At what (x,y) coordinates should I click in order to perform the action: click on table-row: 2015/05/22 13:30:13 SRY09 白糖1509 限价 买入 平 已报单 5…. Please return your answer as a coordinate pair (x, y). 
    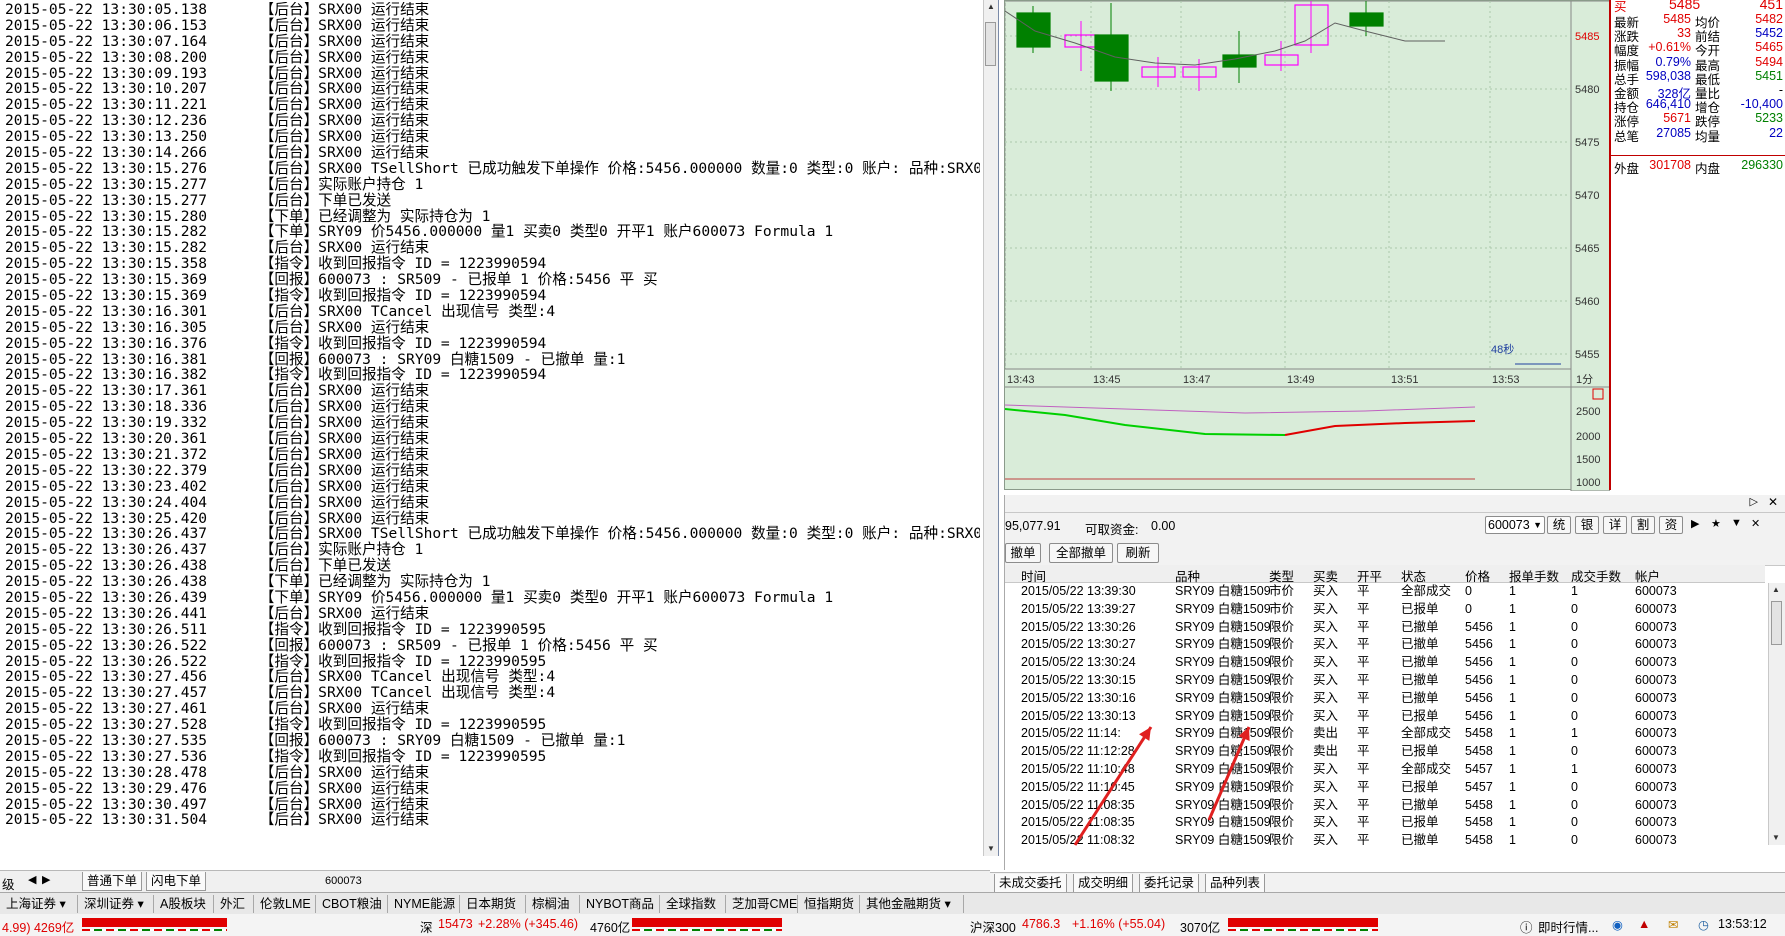
    Looking at the image, I should click on (1385, 717).